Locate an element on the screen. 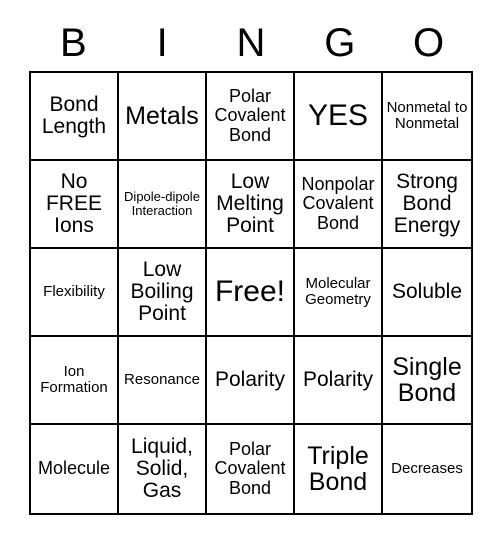 The width and height of the screenshot is (501, 544). bingo-cell-label: Liquid, Solid, Gas is located at coordinates (162, 468).